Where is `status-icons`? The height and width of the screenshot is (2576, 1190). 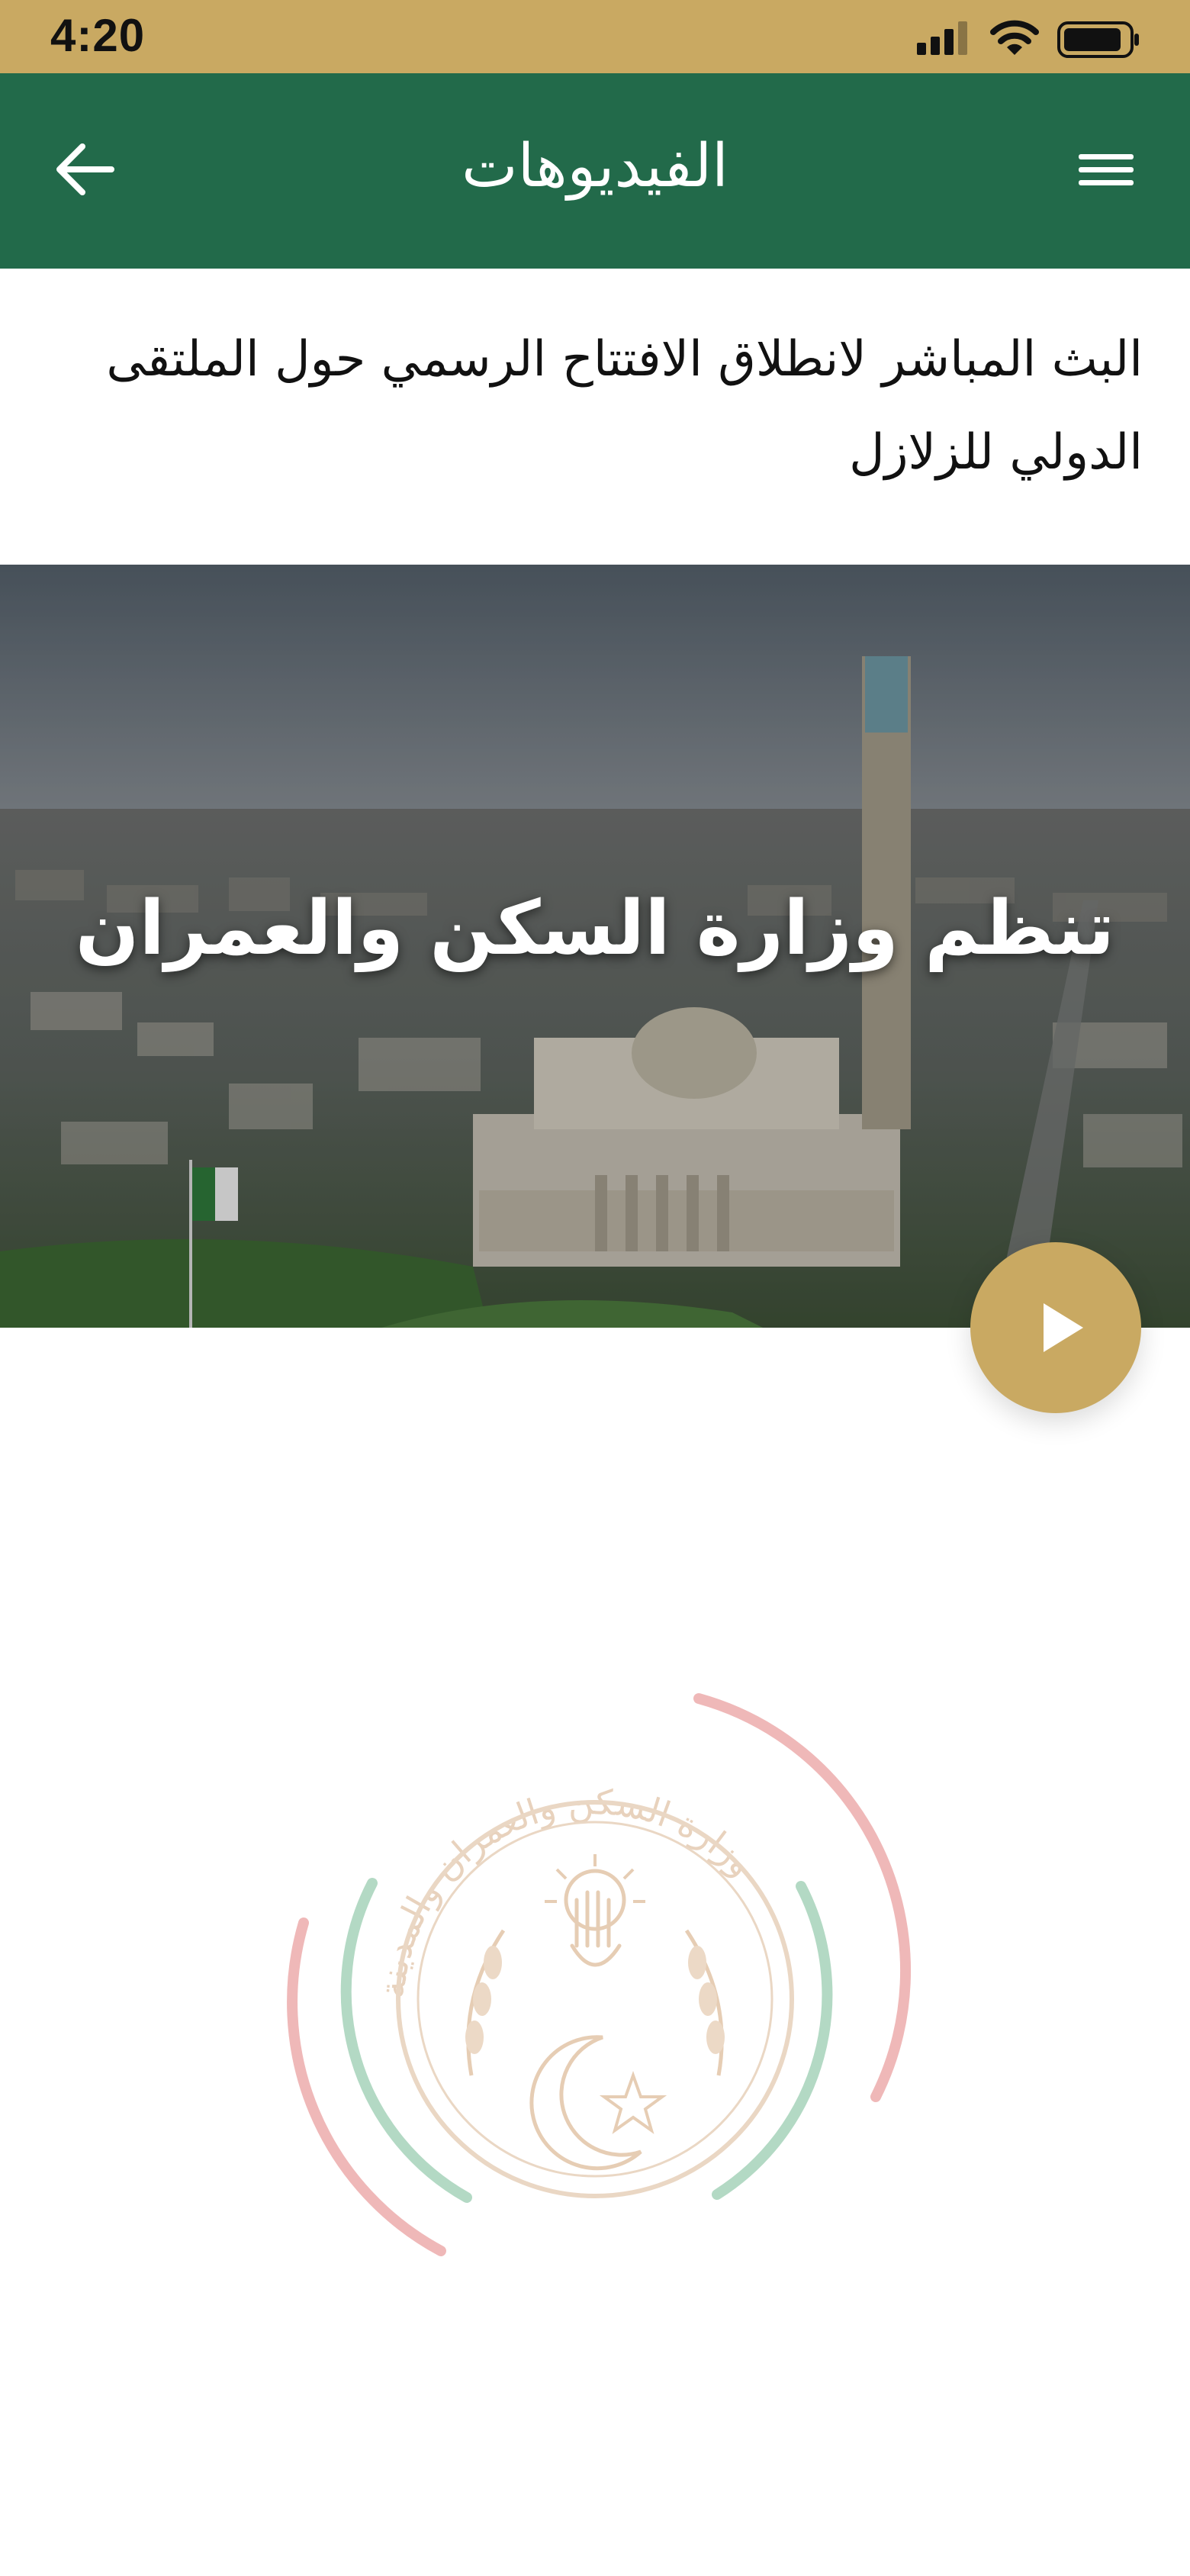 status-icons is located at coordinates (1028, 39).